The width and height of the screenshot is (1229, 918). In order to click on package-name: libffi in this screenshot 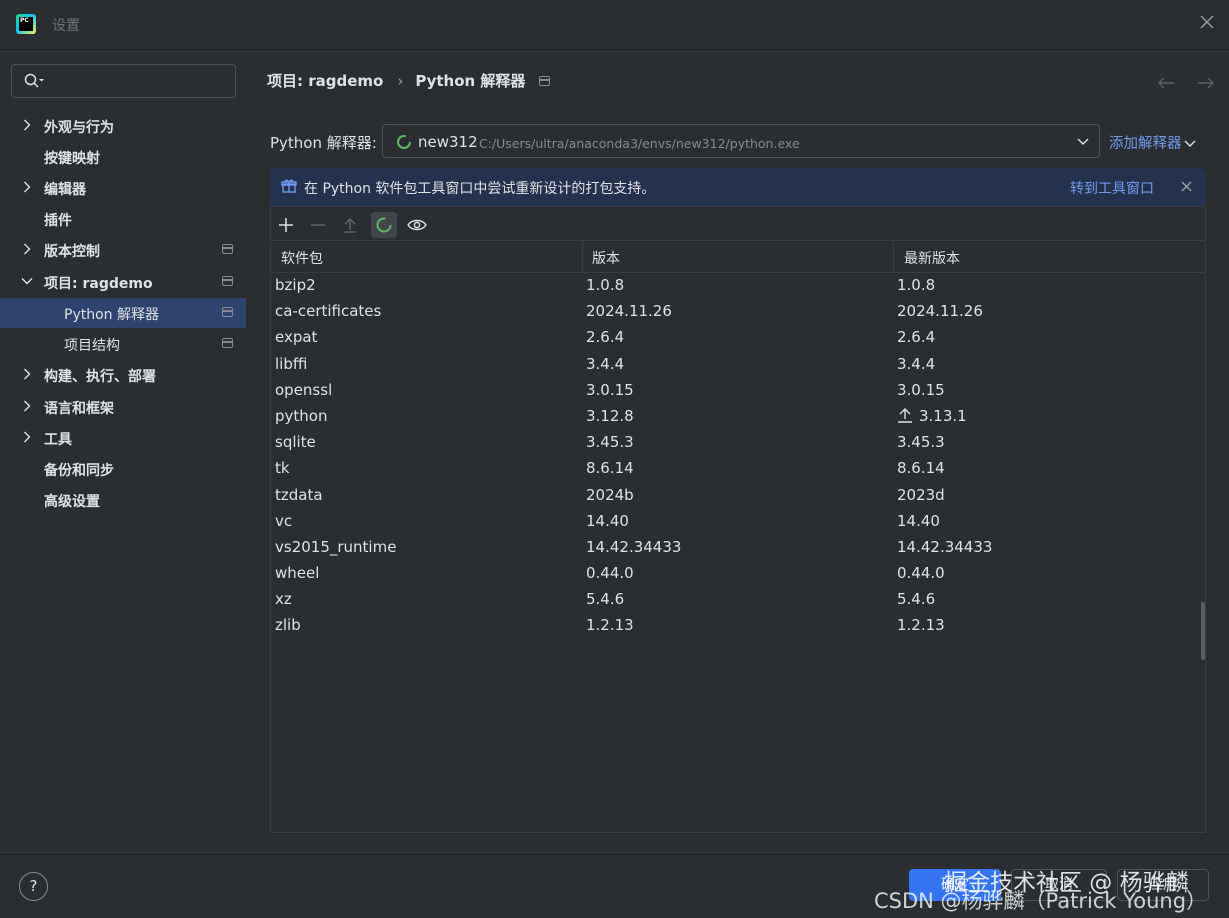, I will do `click(291, 363)`.